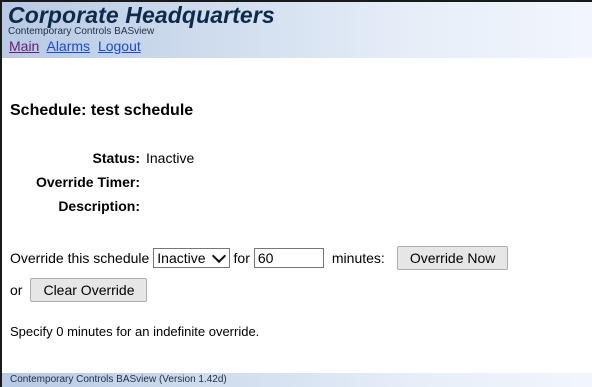  Describe the element at coordinates (218, 255) in the screenshot. I see `chevron-down-icon` at that location.